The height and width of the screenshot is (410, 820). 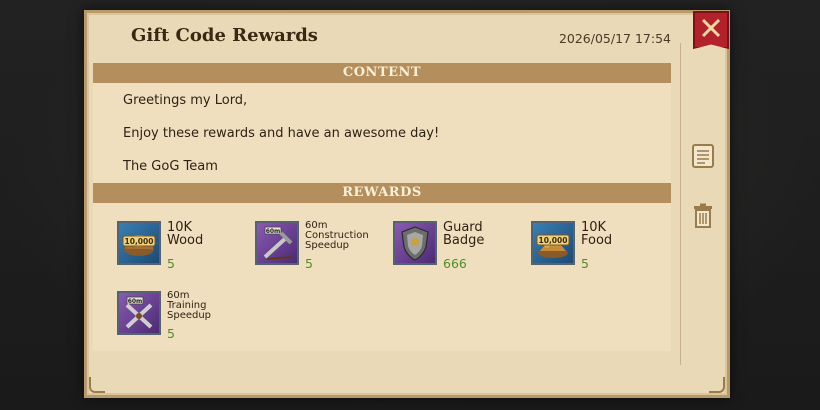 What do you see at coordinates (185, 100) in the screenshot?
I see `message-line: Greetings my Lord,` at bounding box center [185, 100].